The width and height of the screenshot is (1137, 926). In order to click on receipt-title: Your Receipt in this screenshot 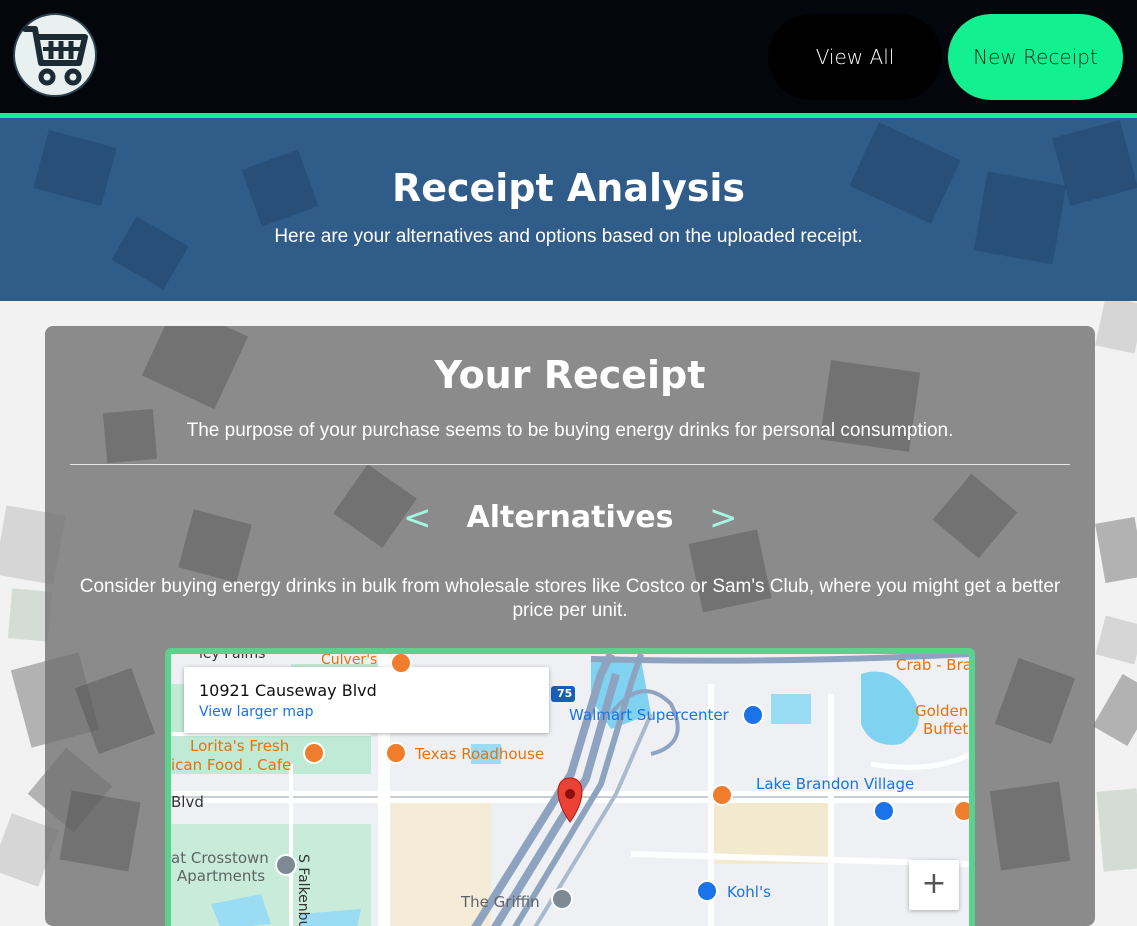, I will do `click(570, 375)`.